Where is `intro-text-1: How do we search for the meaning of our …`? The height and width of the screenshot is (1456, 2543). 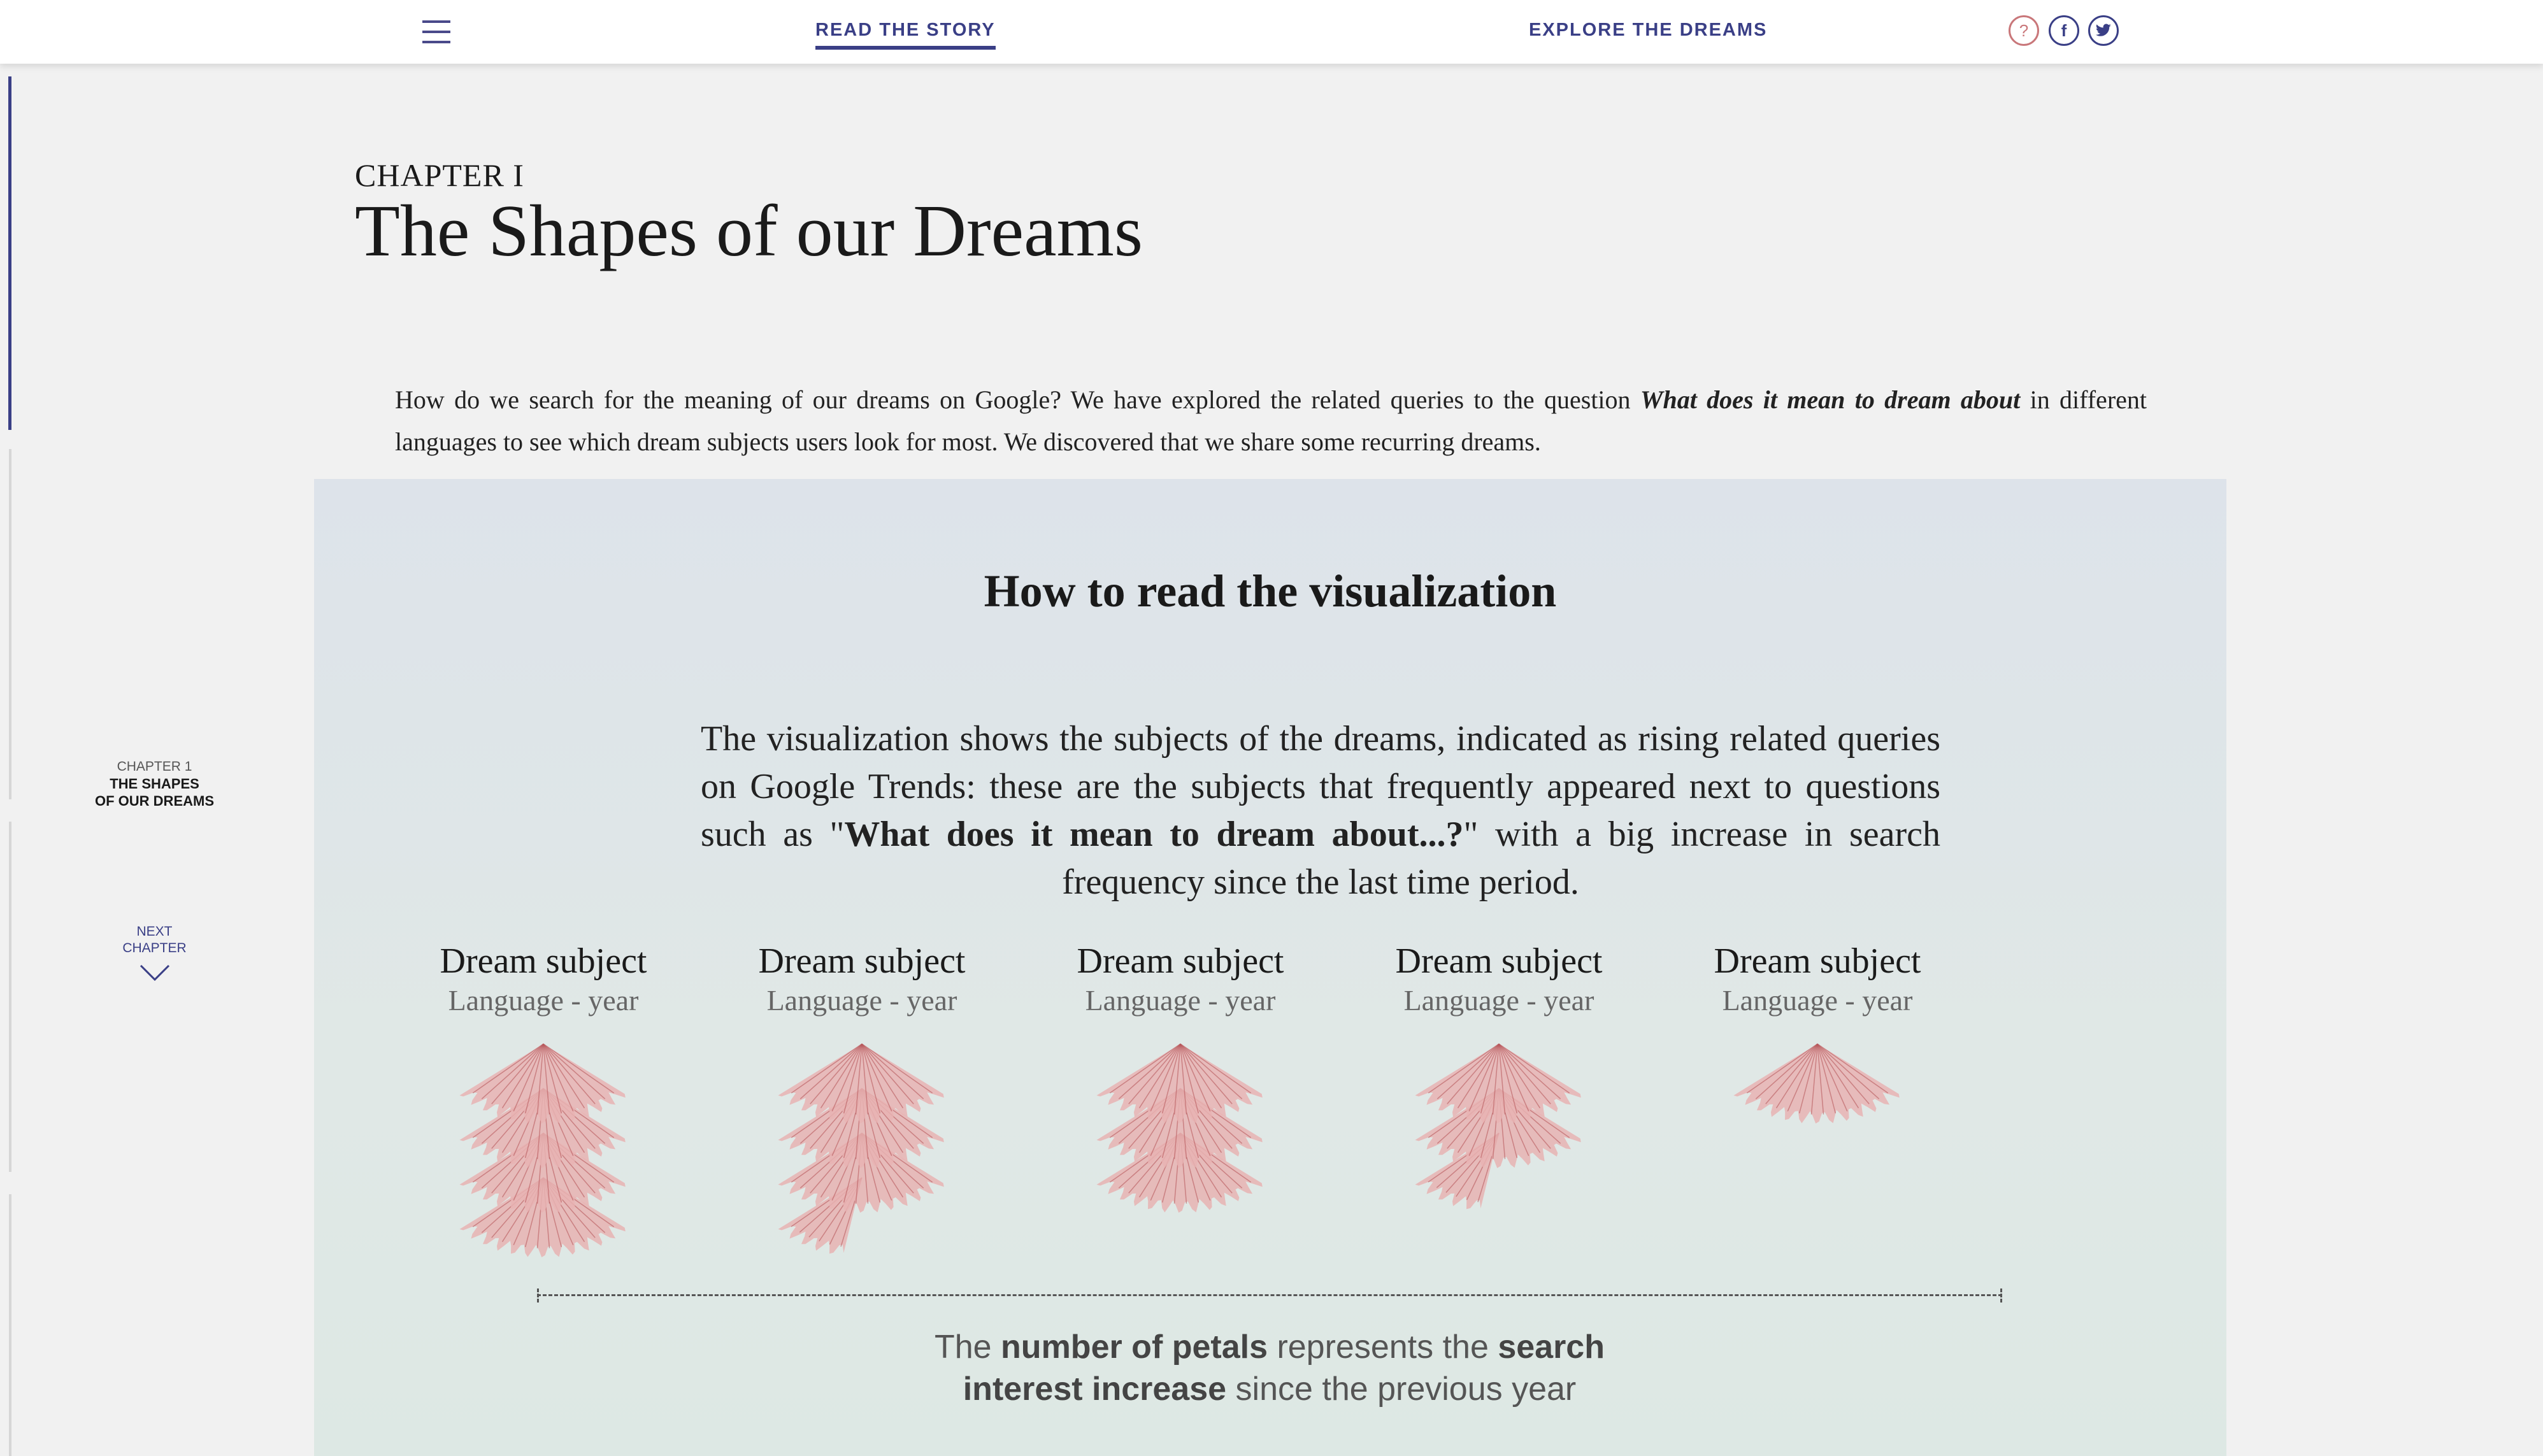
intro-text-1: How do we search for the meaning of our … is located at coordinates (1018, 399).